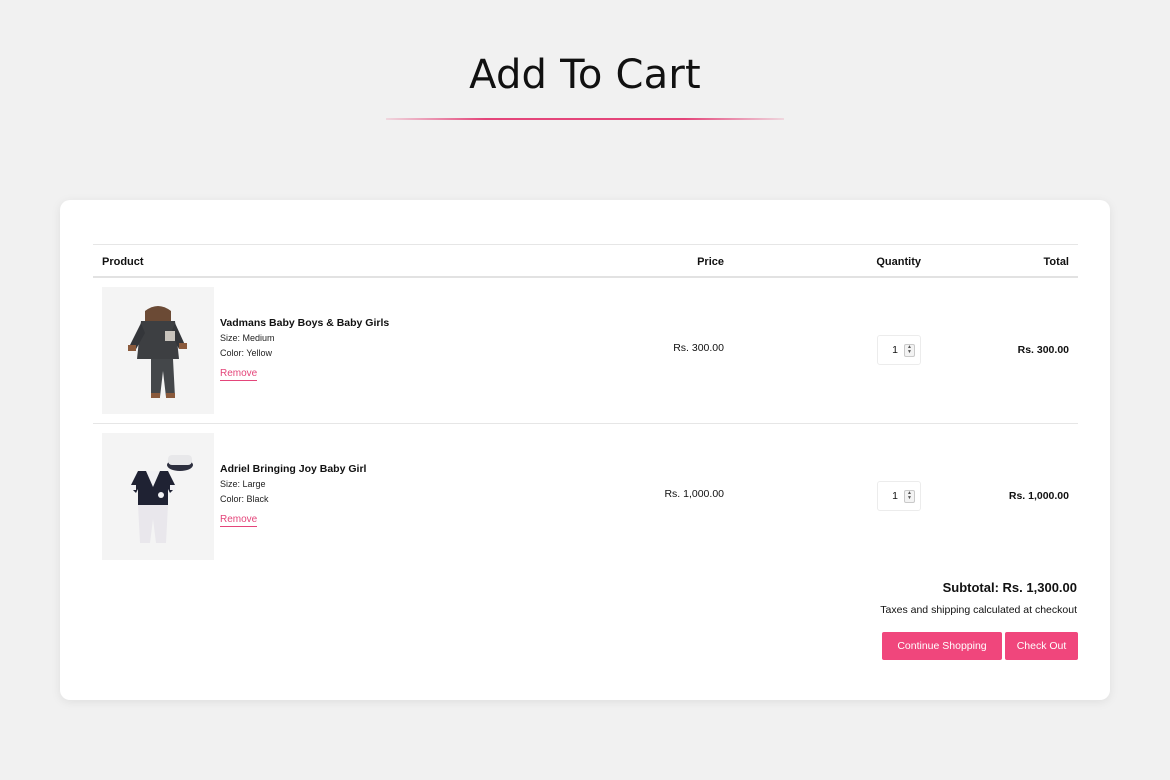  I want to click on sailor-romper-icon, so click(161, 498).